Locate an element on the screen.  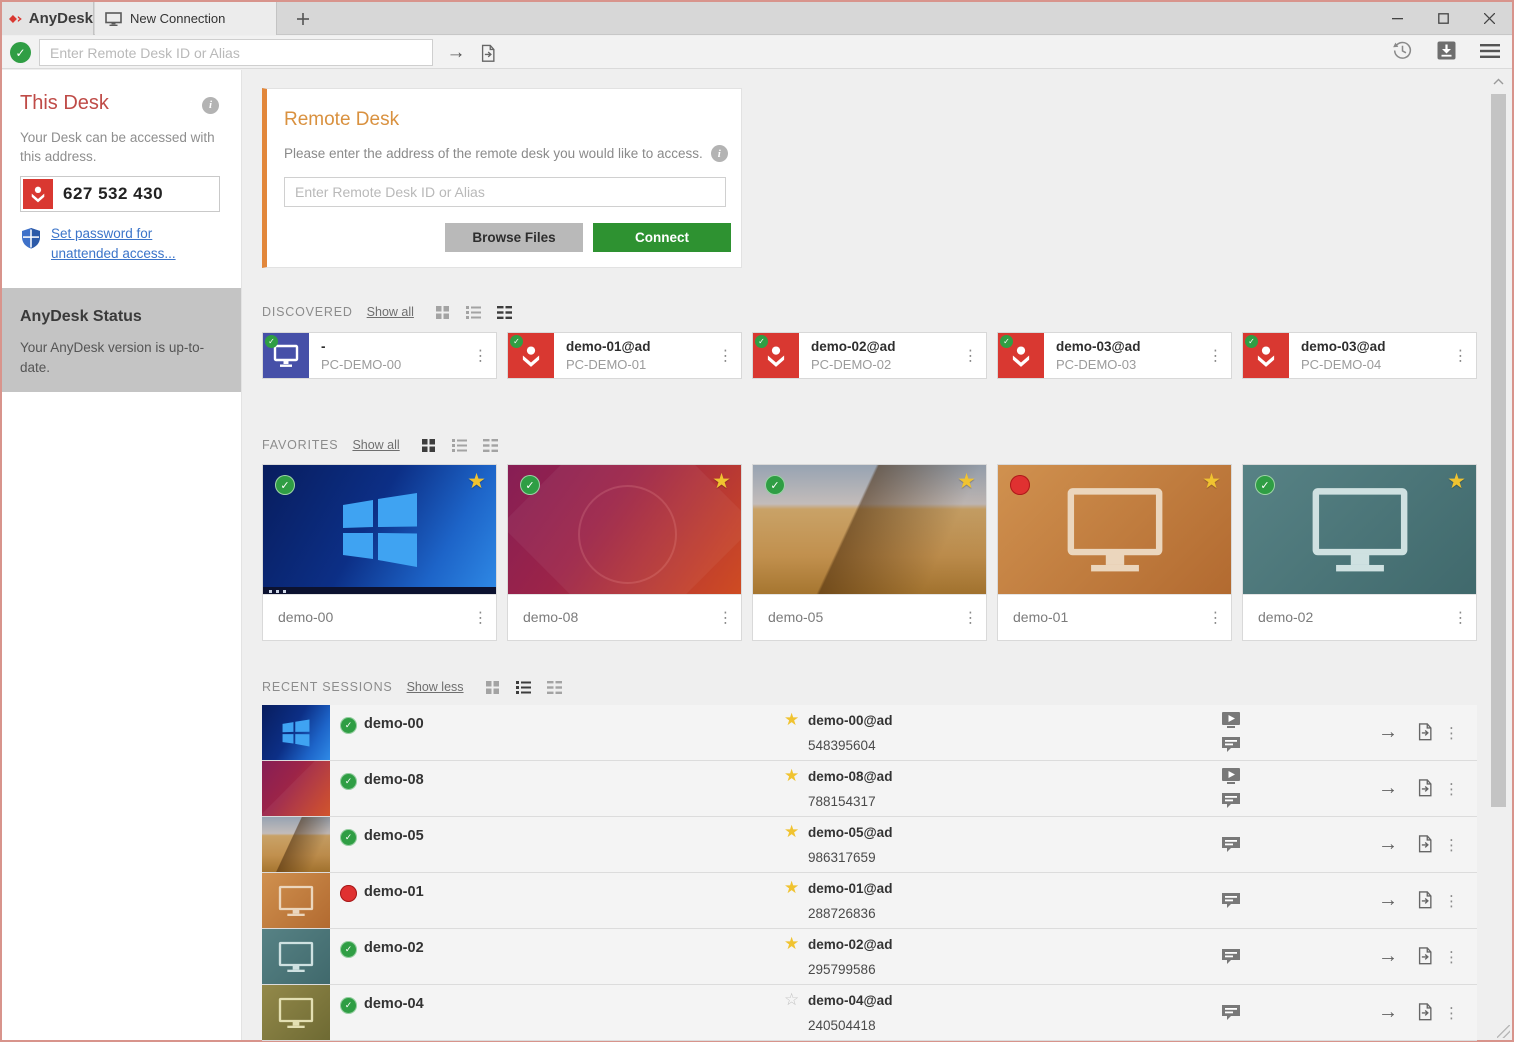
session-history-button is located at coordinates (1402, 53).